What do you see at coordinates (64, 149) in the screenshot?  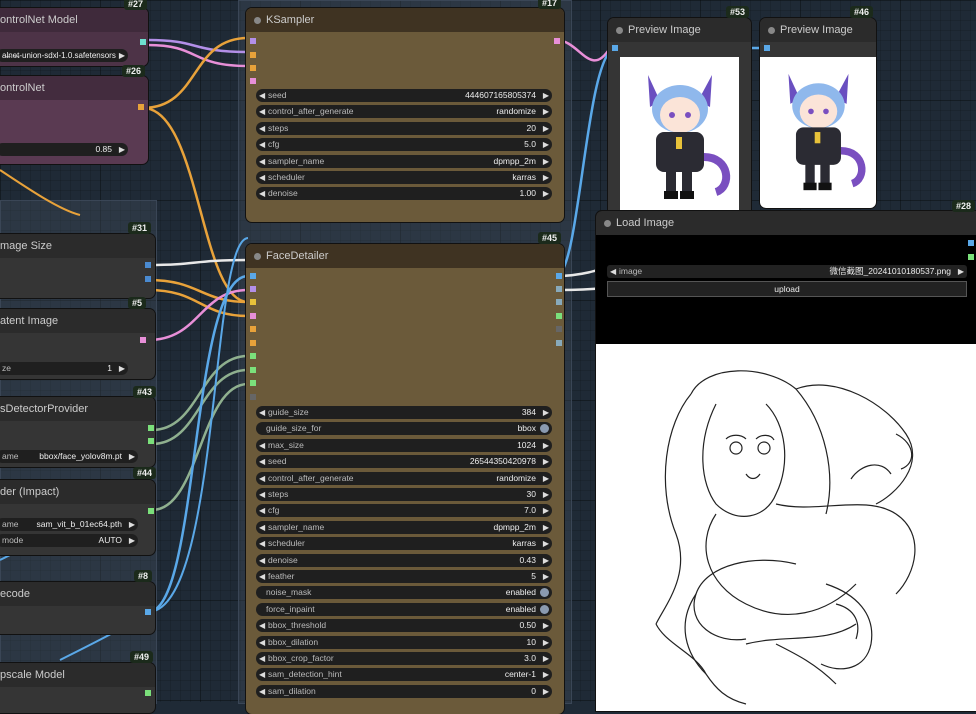 I see `strength-slider: 0.85 ▶` at bounding box center [64, 149].